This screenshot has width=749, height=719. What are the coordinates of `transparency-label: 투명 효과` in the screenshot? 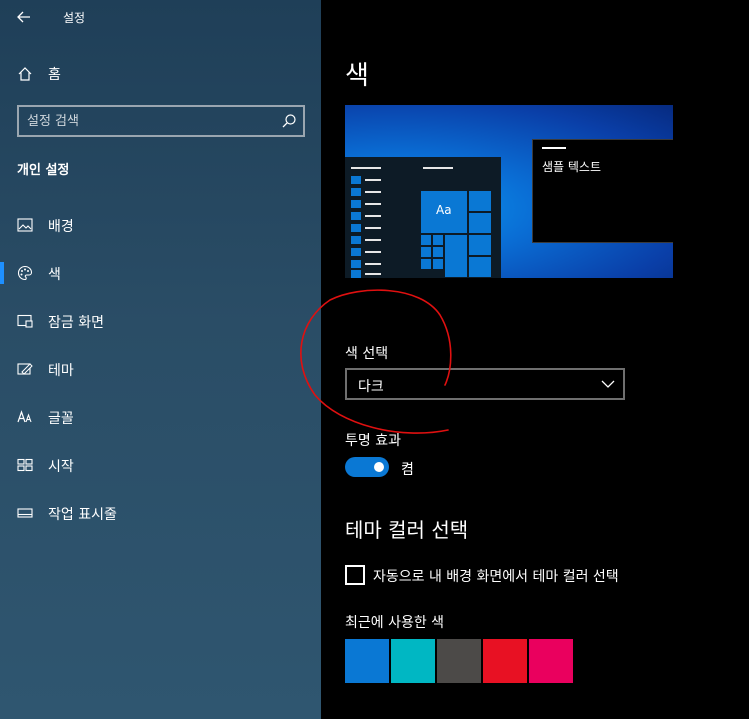 It's located at (373, 441).